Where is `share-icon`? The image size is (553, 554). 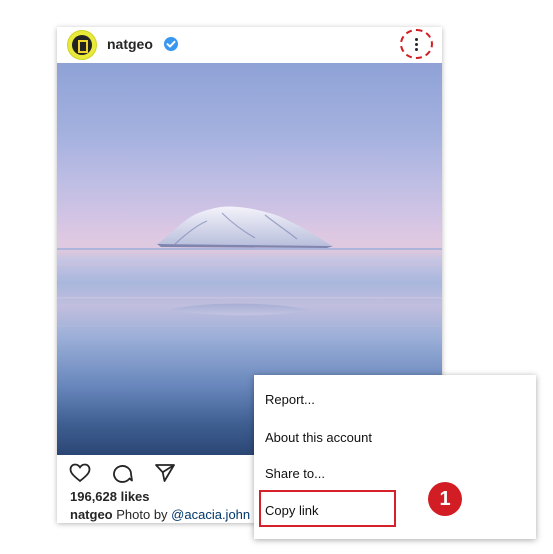
share-icon is located at coordinates (164, 473).